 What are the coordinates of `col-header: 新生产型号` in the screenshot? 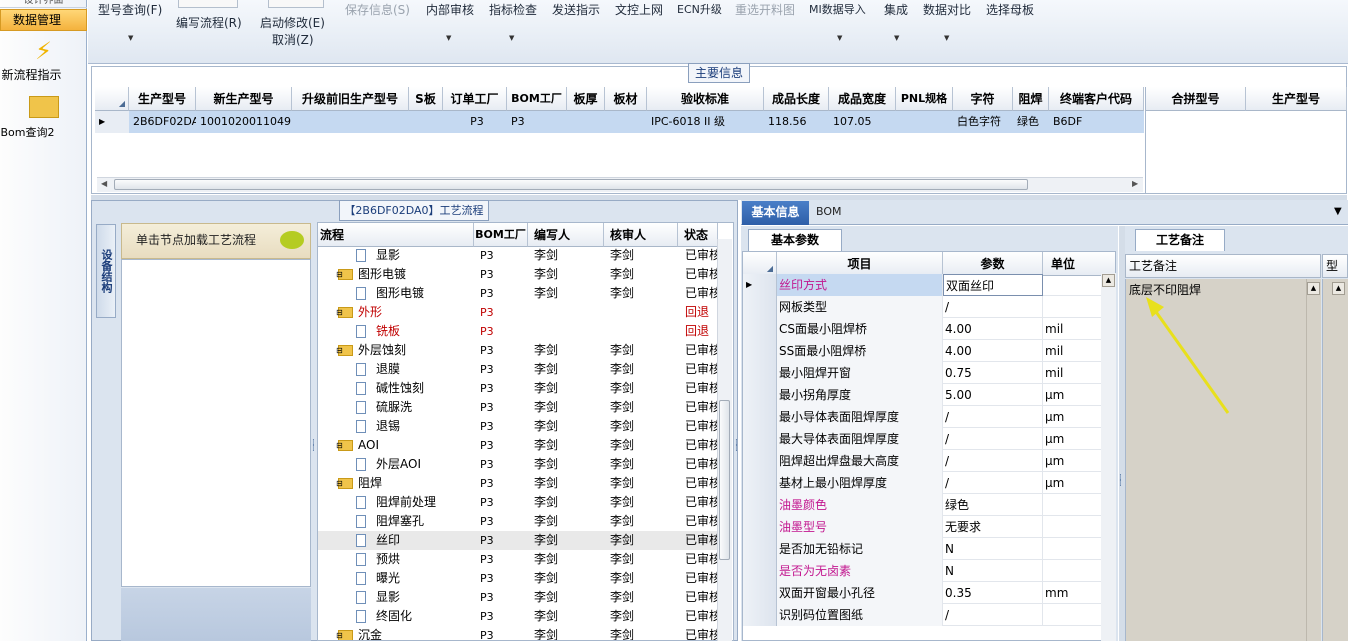 It's located at (244, 99).